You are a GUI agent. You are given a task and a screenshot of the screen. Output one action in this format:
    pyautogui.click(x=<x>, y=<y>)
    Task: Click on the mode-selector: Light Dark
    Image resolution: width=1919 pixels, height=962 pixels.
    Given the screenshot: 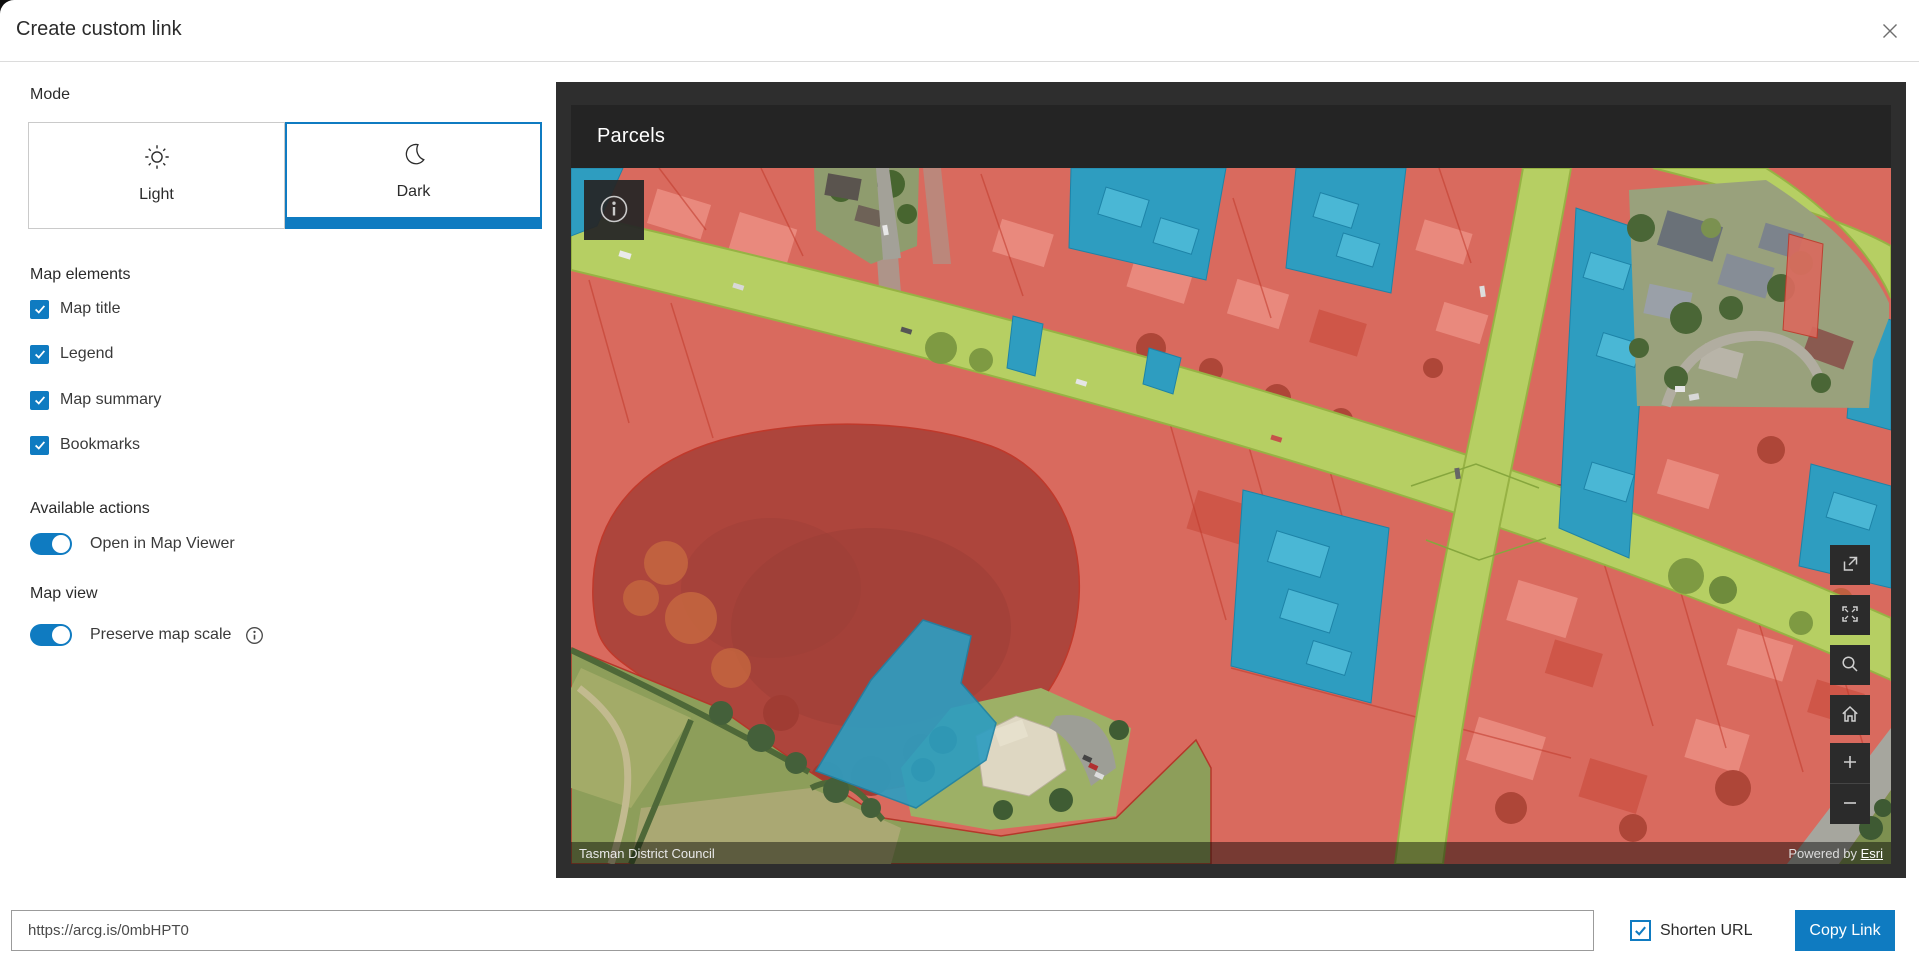 What is the action you would take?
    pyautogui.click(x=285, y=175)
    